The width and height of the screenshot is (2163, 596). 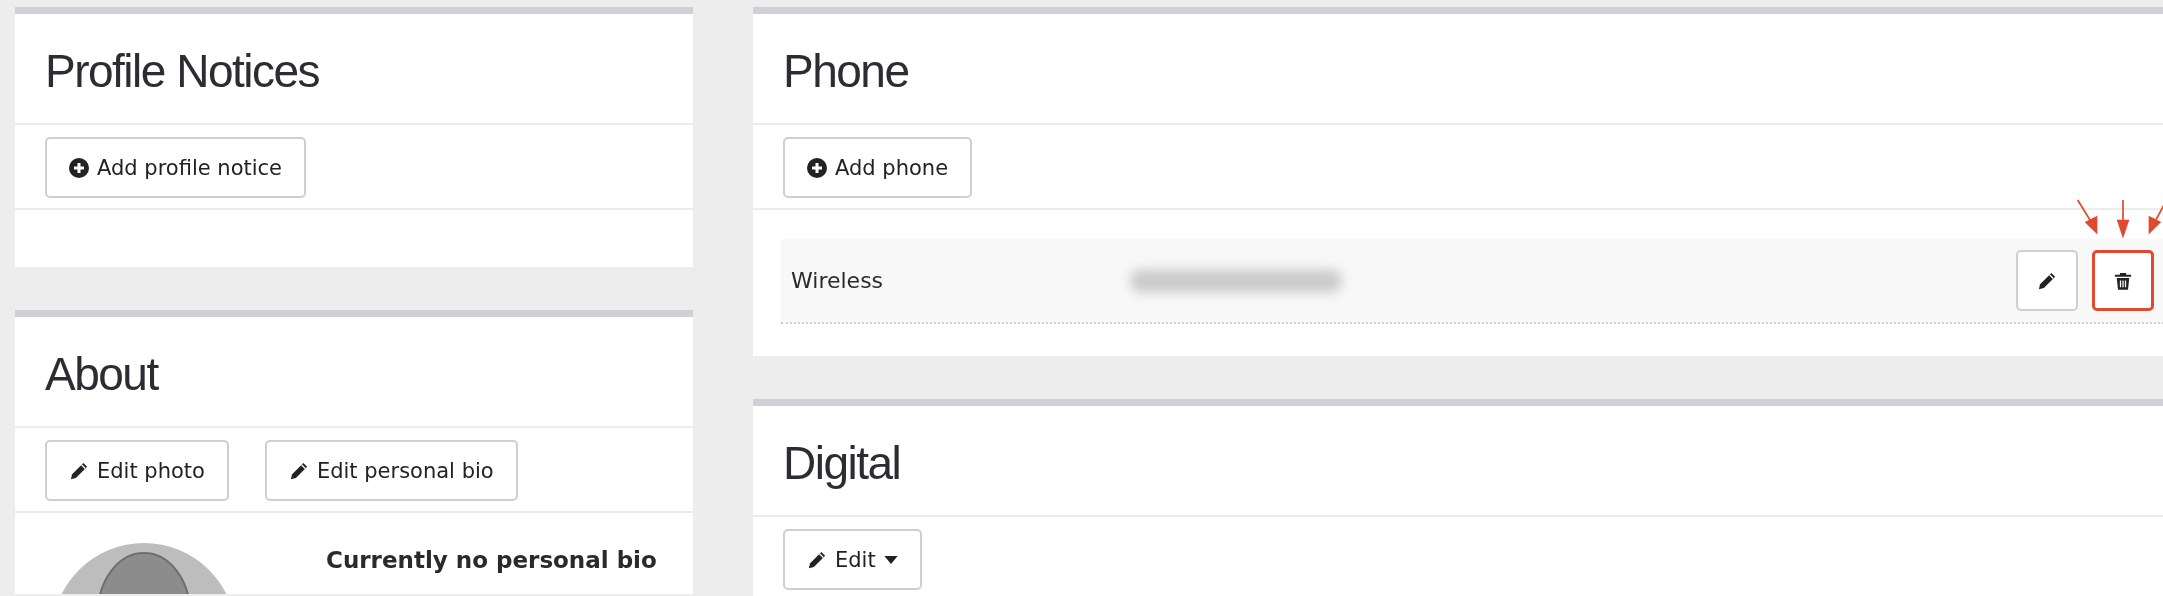 I want to click on caret-icon, so click(x=890, y=559).